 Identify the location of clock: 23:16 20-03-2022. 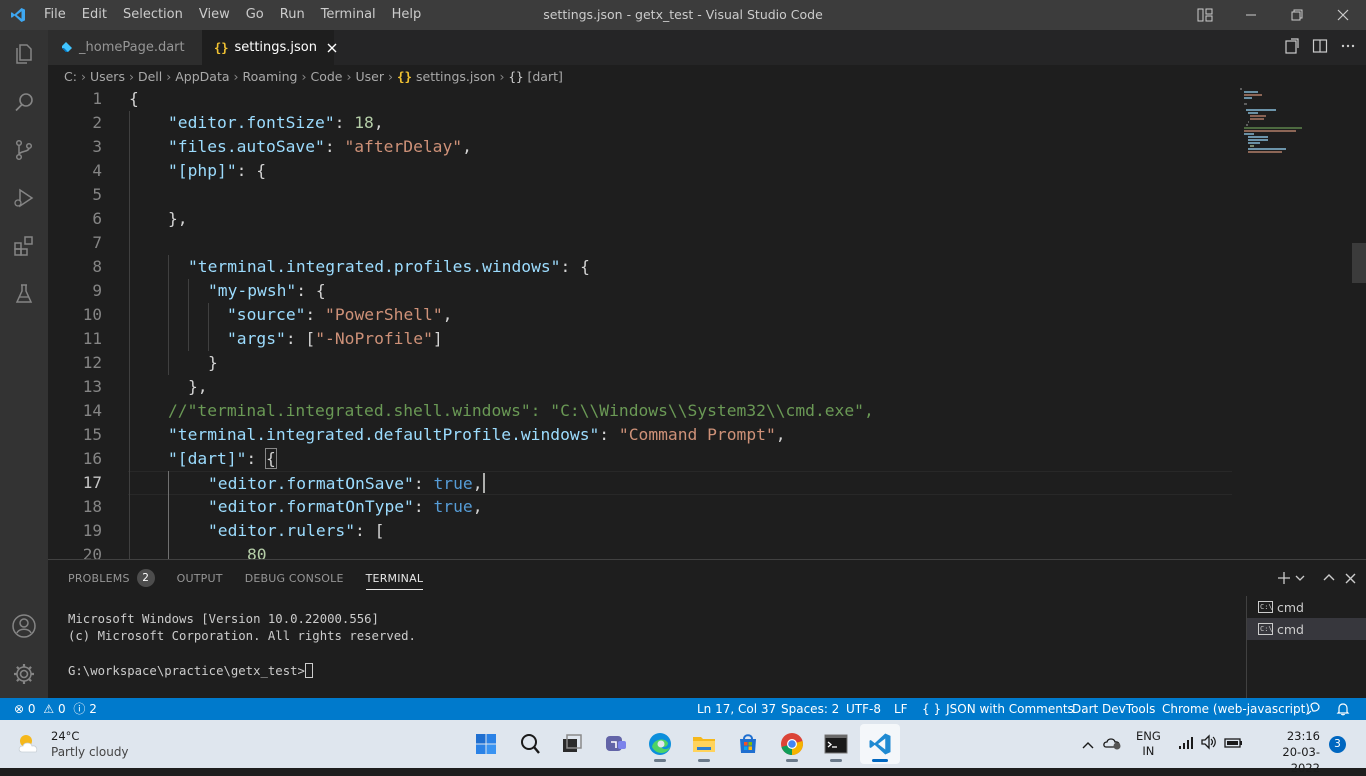
(1295, 752).